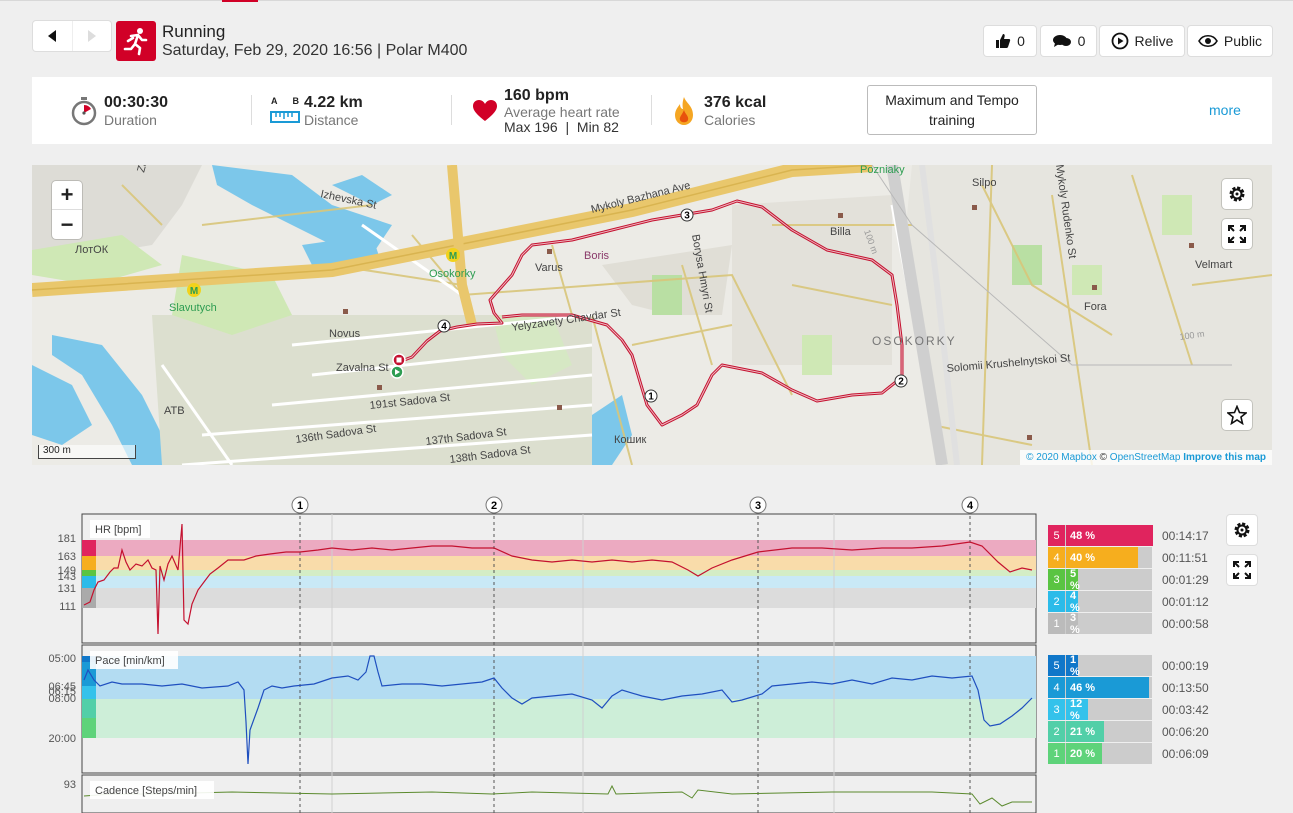  I want to click on map-label: Osokorky, so click(452, 274).